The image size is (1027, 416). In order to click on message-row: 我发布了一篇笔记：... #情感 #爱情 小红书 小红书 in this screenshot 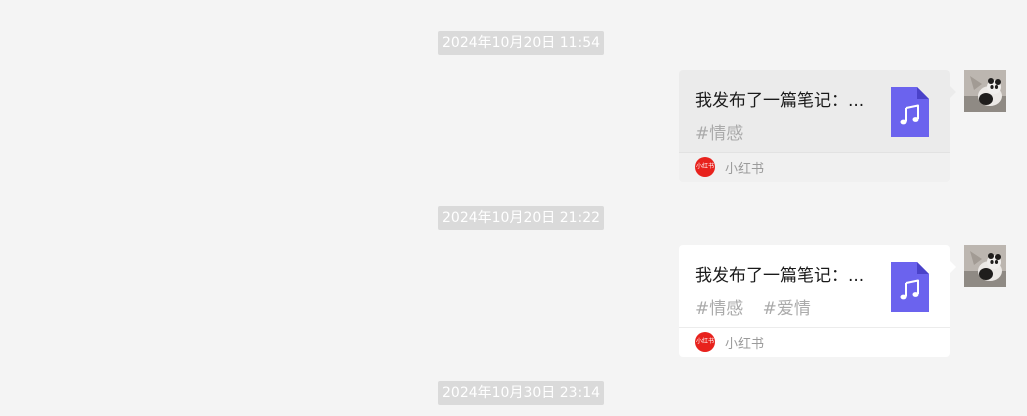, I will do `click(817, 301)`.